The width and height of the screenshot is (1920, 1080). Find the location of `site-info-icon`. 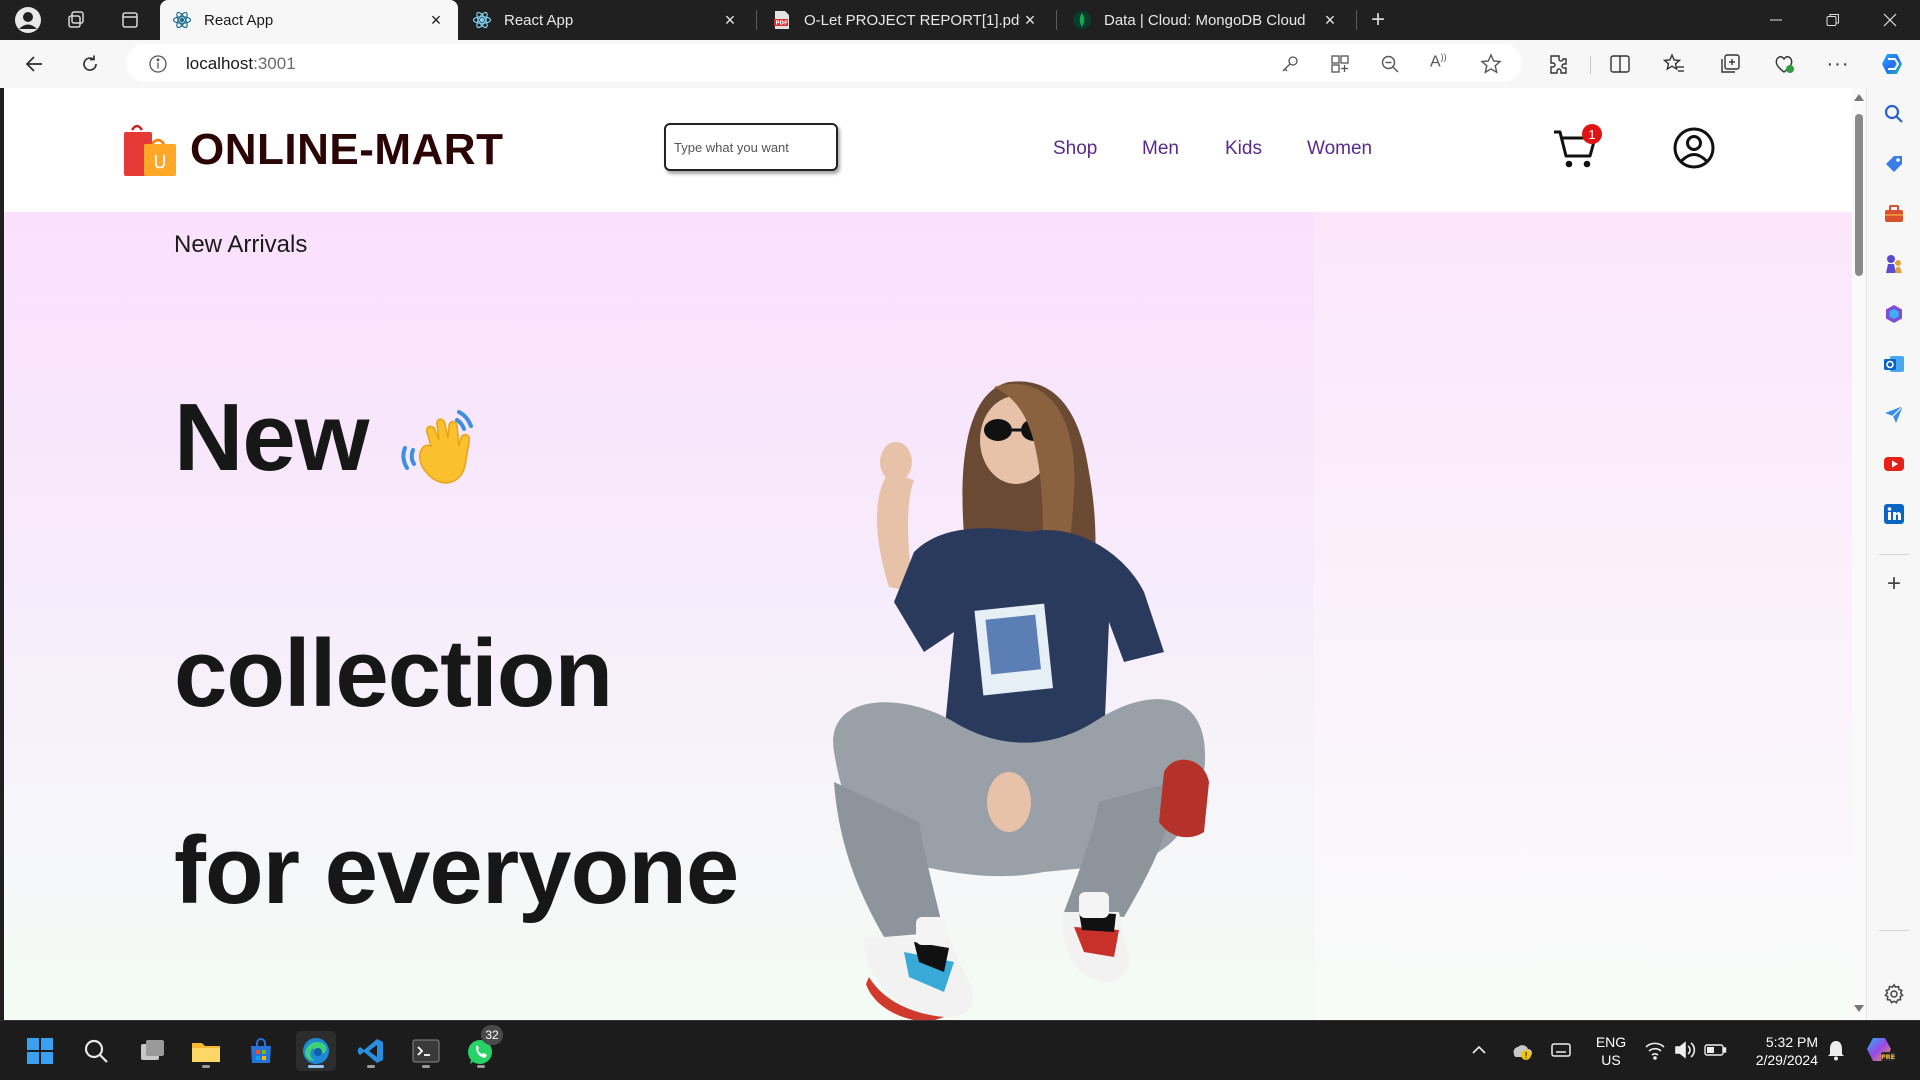

site-info-icon is located at coordinates (158, 66).